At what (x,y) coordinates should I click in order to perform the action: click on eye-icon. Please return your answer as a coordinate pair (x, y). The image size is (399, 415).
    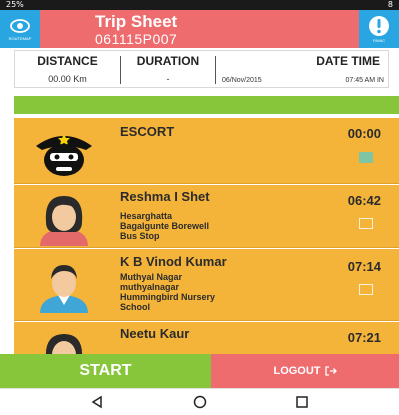
    Looking at the image, I should click on (20, 26).